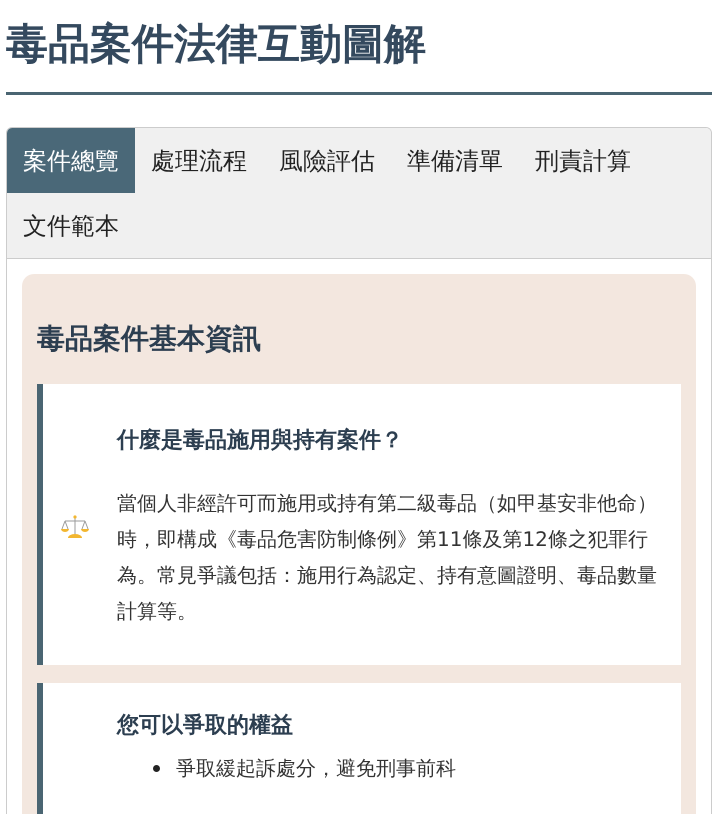  I want to click on tab: 案件總覽, so click(71, 160).